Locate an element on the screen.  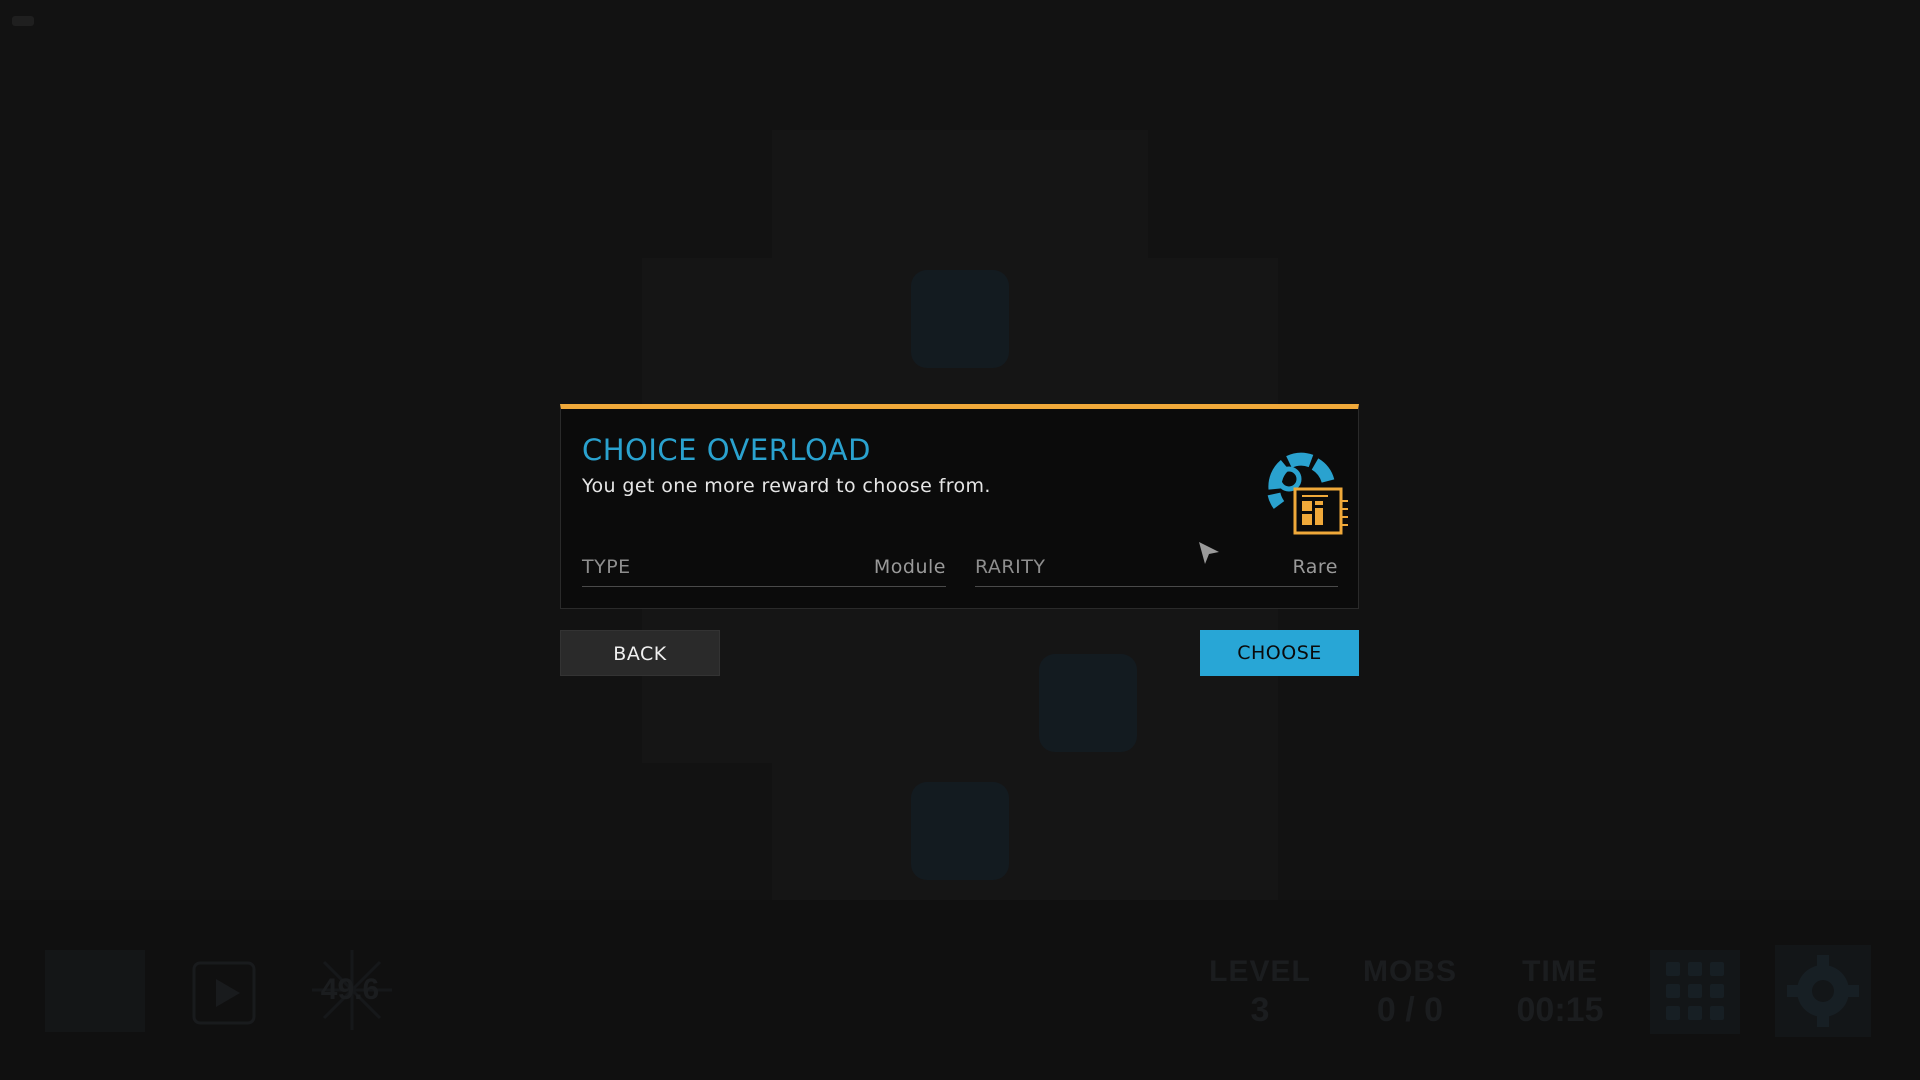
back-button: BACK is located at coordinates (640, 653).